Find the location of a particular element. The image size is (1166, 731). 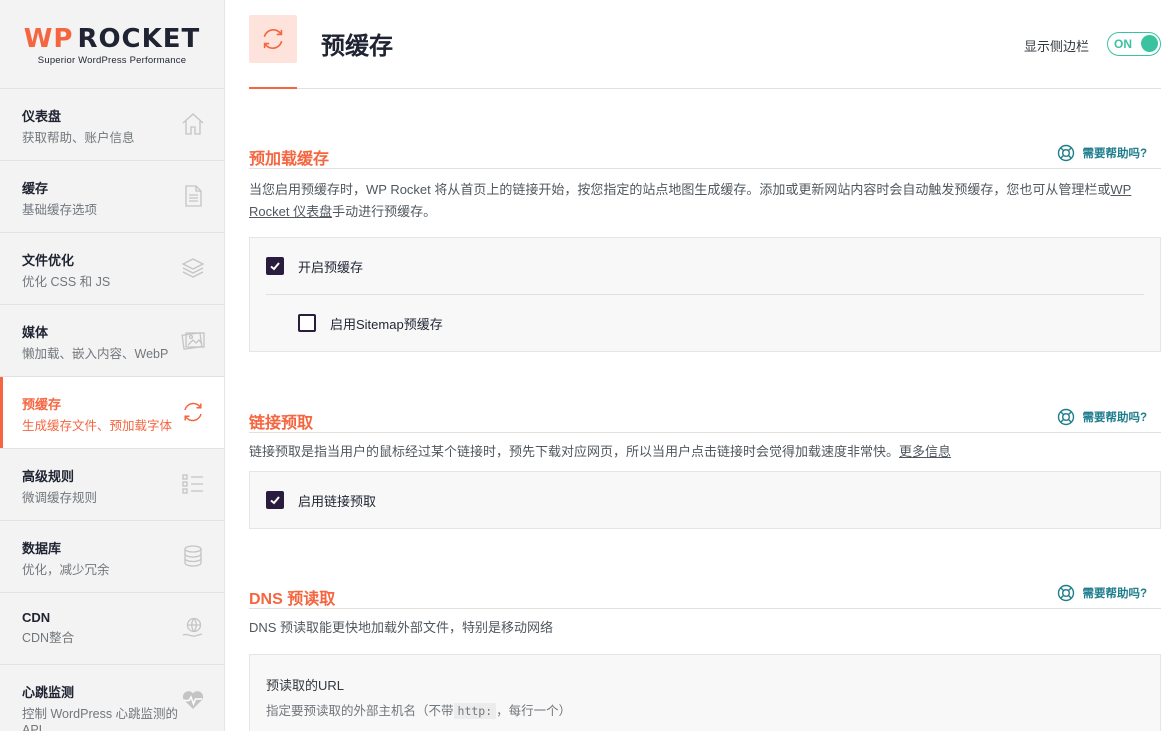

section-header: DNS 预读取 需要帮助吗? is located at coordinates (705, 587).